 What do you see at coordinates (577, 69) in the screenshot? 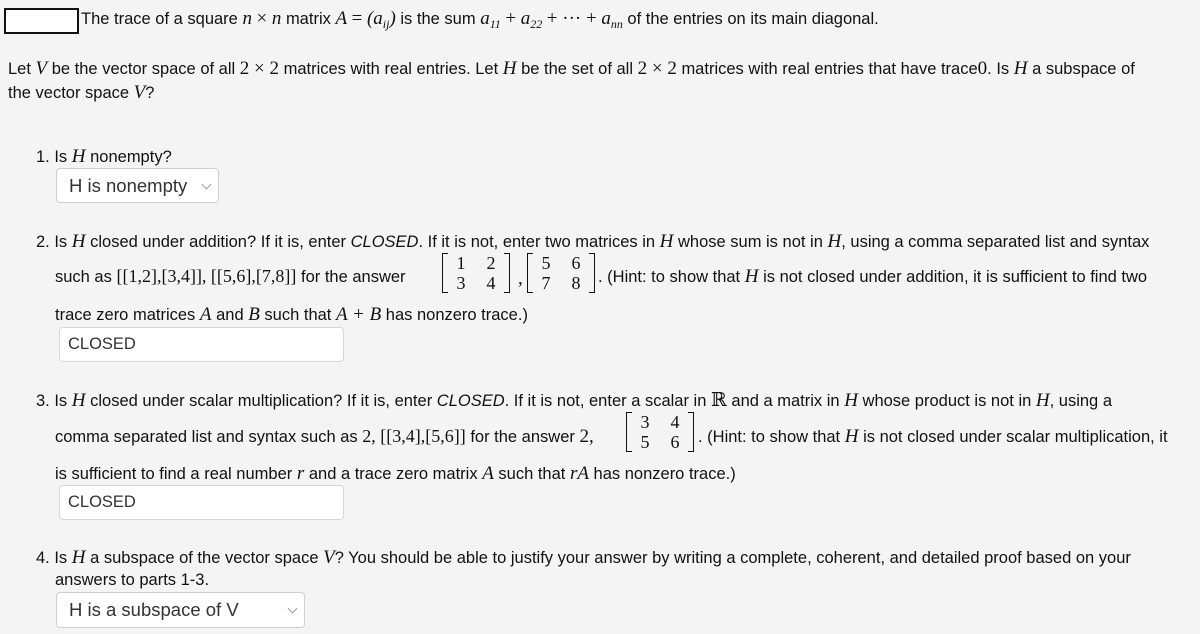
I see `text: be the set of all` at bounding box center [577, 69].